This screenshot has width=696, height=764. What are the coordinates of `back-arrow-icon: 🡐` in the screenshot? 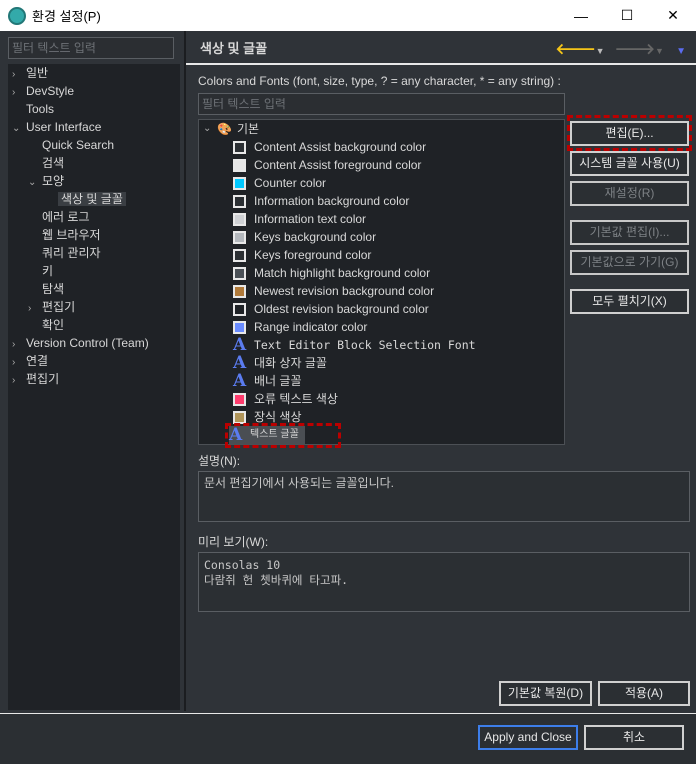 It's located at (575, 49).